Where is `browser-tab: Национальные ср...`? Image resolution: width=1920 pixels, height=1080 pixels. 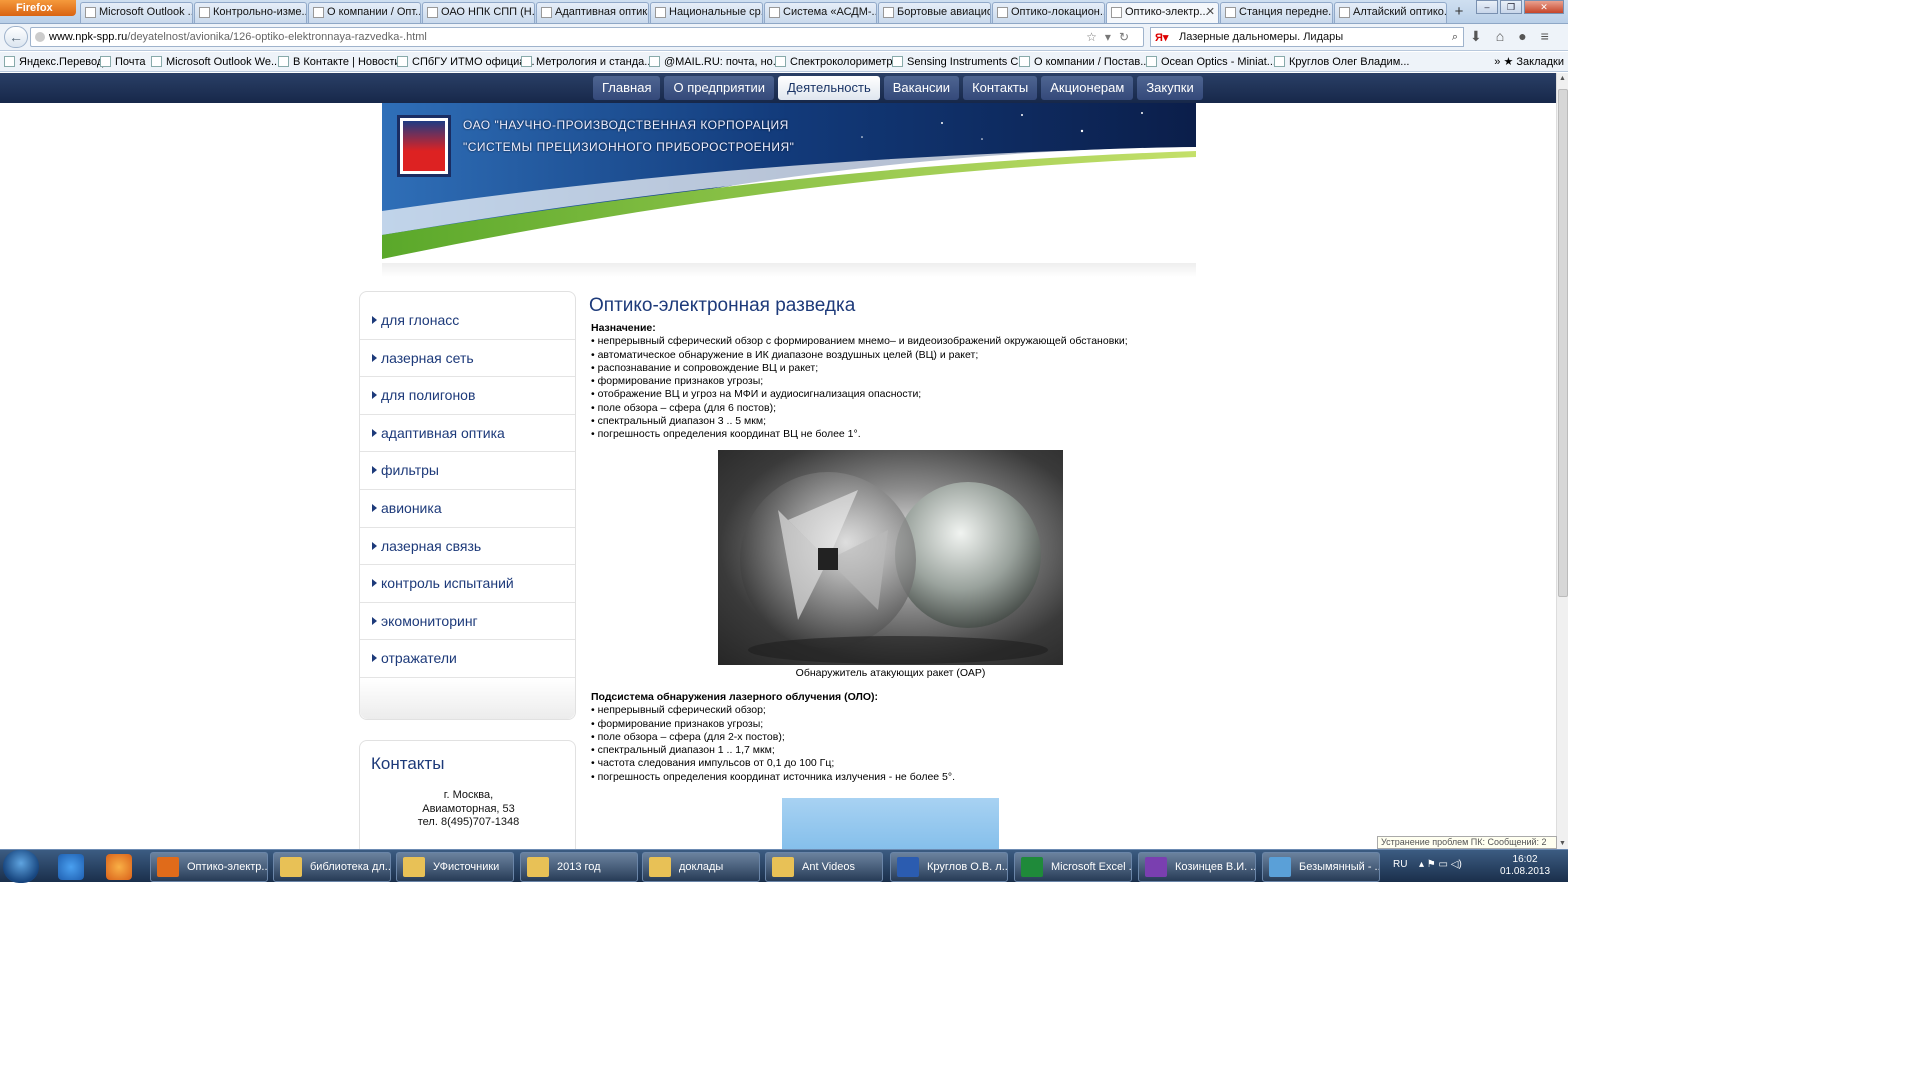 browser-tab: Национальные ср... is located at coordinates (706, 12).